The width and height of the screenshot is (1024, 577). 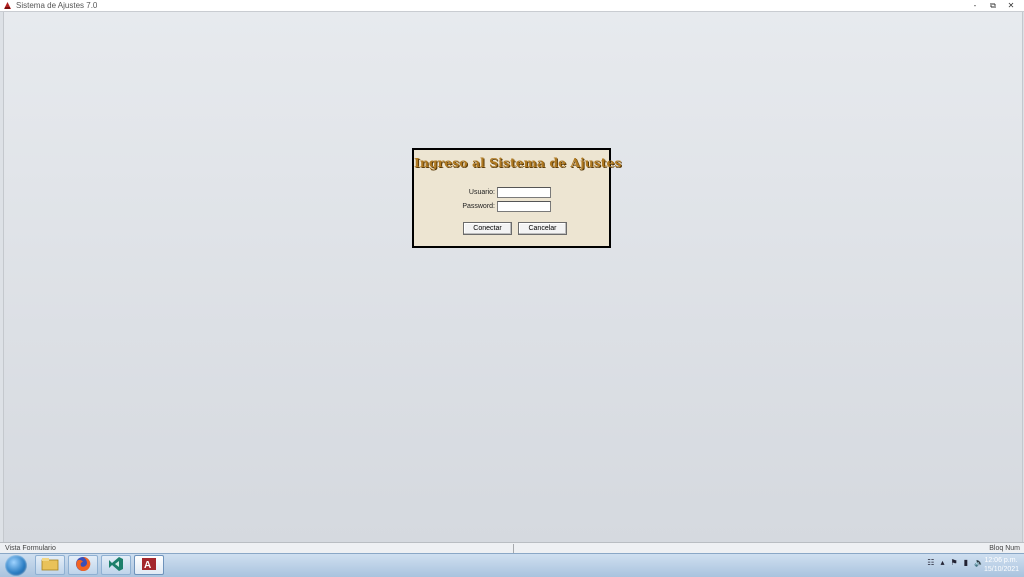 What do you see at coordinates (1002, 569) in the screenshot?
I see `clock-date: 15/10/2021` at bounding box center [1002, 569].